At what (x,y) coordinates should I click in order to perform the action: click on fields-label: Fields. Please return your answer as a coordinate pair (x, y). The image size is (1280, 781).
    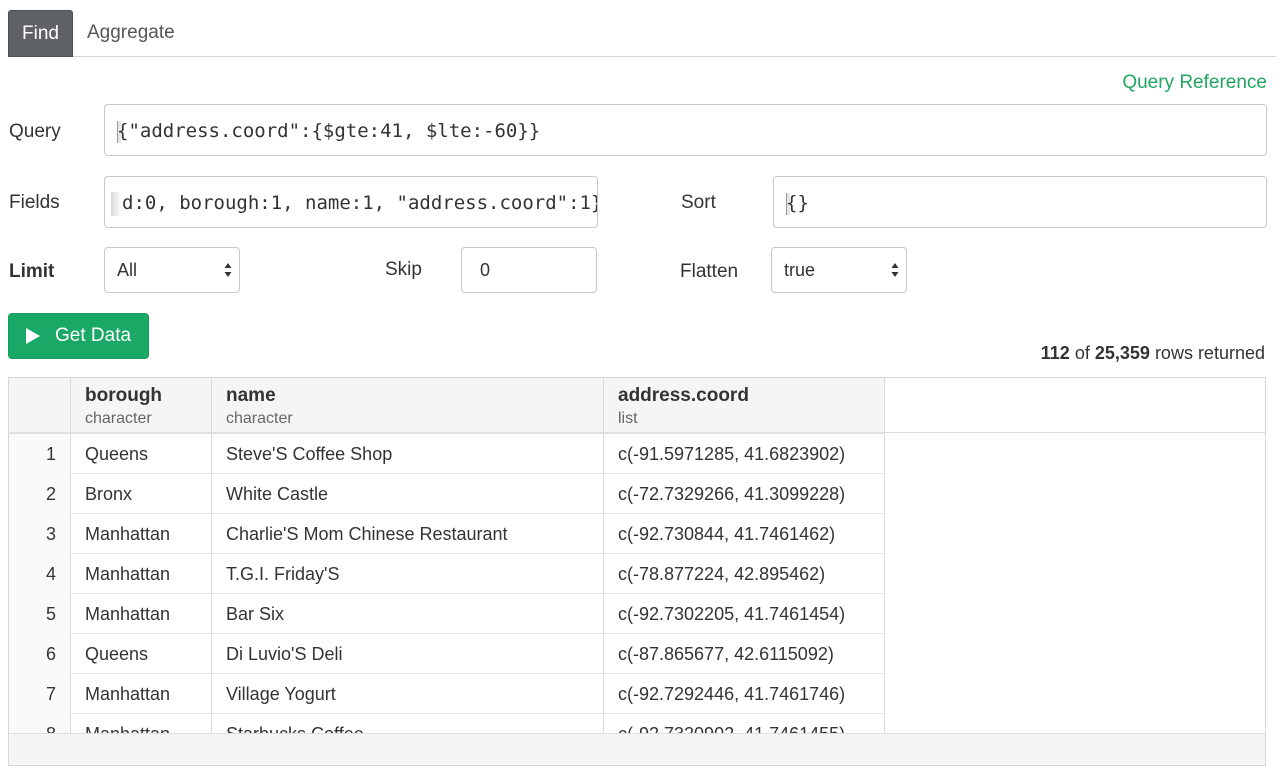
    Looking at the image, I should click on (34, 202).